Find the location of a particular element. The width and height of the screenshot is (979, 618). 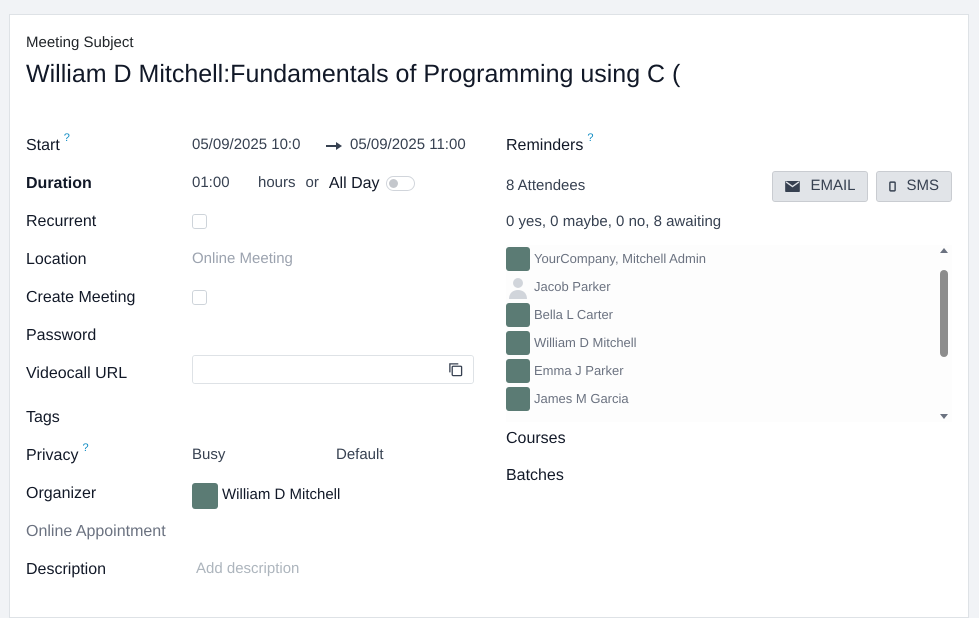

url-input-field is located at coordinates (333, 369).